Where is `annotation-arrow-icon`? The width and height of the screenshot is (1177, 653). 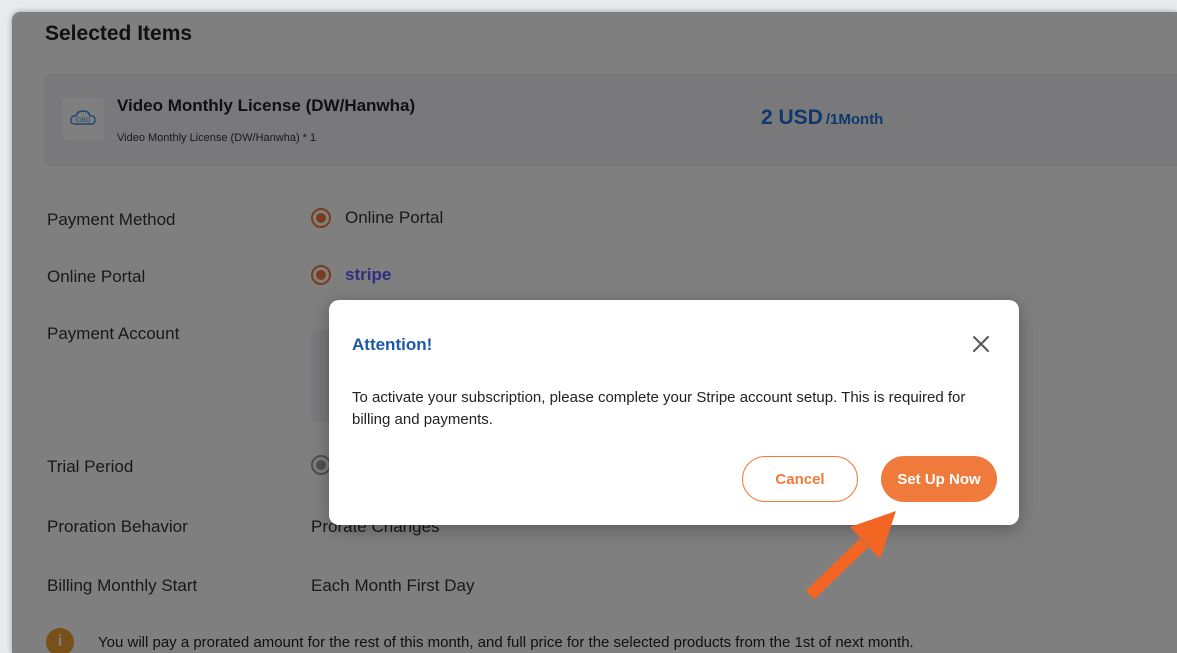
annotation-arrow-icon is located at coordinates (850, 555).